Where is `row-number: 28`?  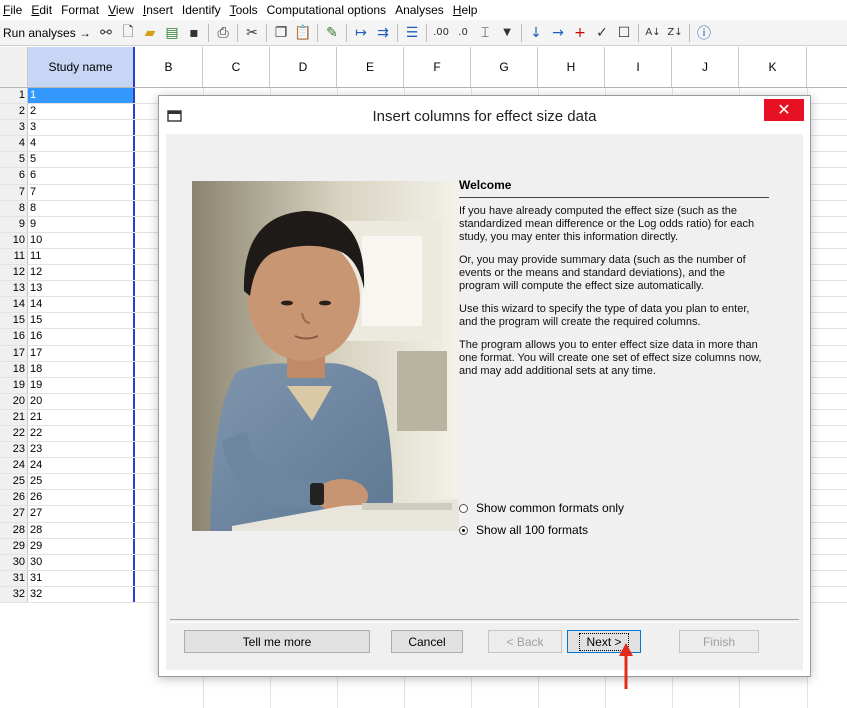
row-number: 28 is located at coordinates (14, 530).